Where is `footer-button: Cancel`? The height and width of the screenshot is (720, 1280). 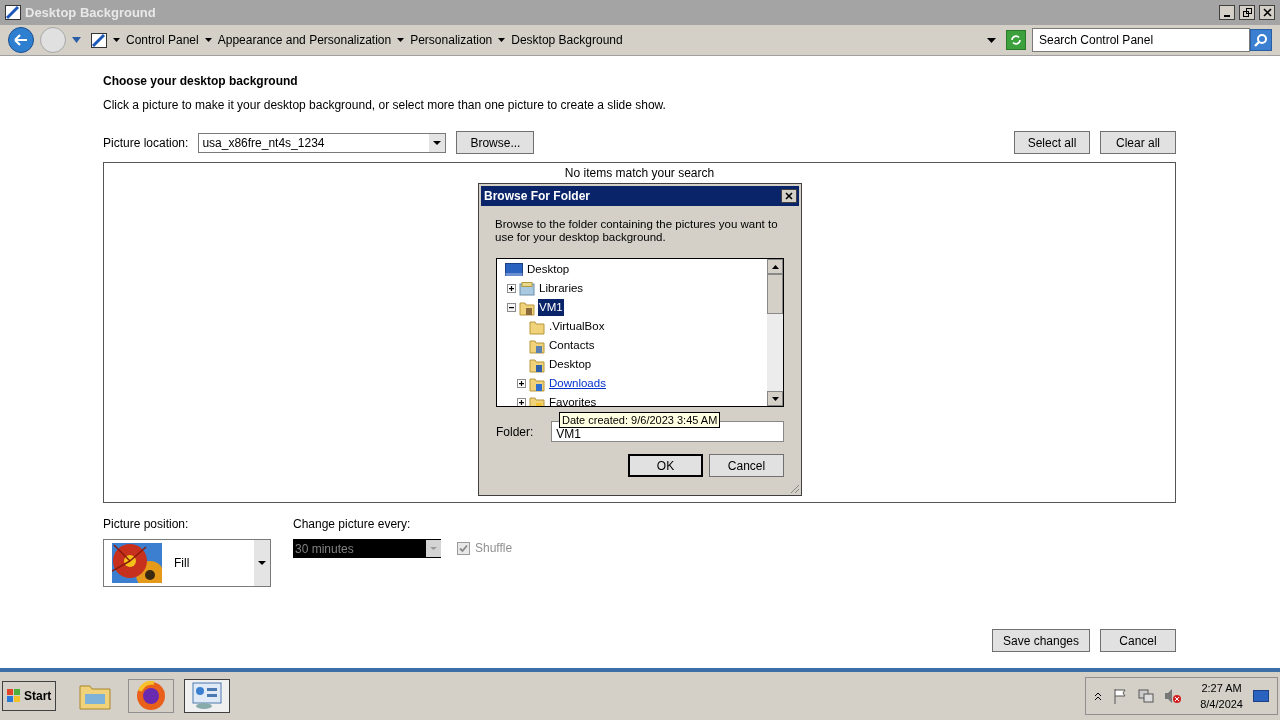
footer-button: Cancel is located at coordinates (1138, 640).